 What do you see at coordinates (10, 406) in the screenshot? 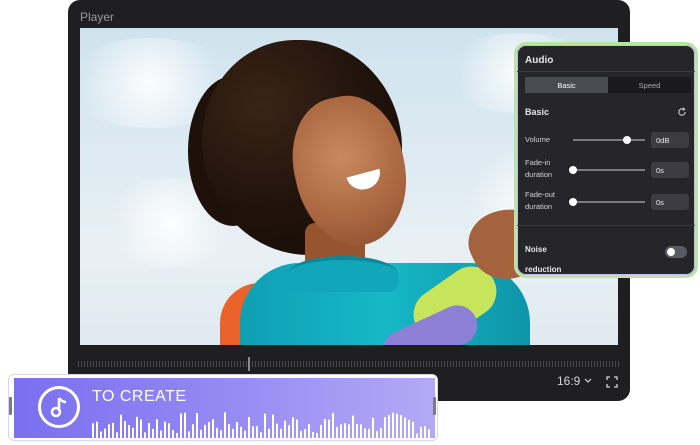
I see `clip-left-handle` at bounding box center [10, 406].